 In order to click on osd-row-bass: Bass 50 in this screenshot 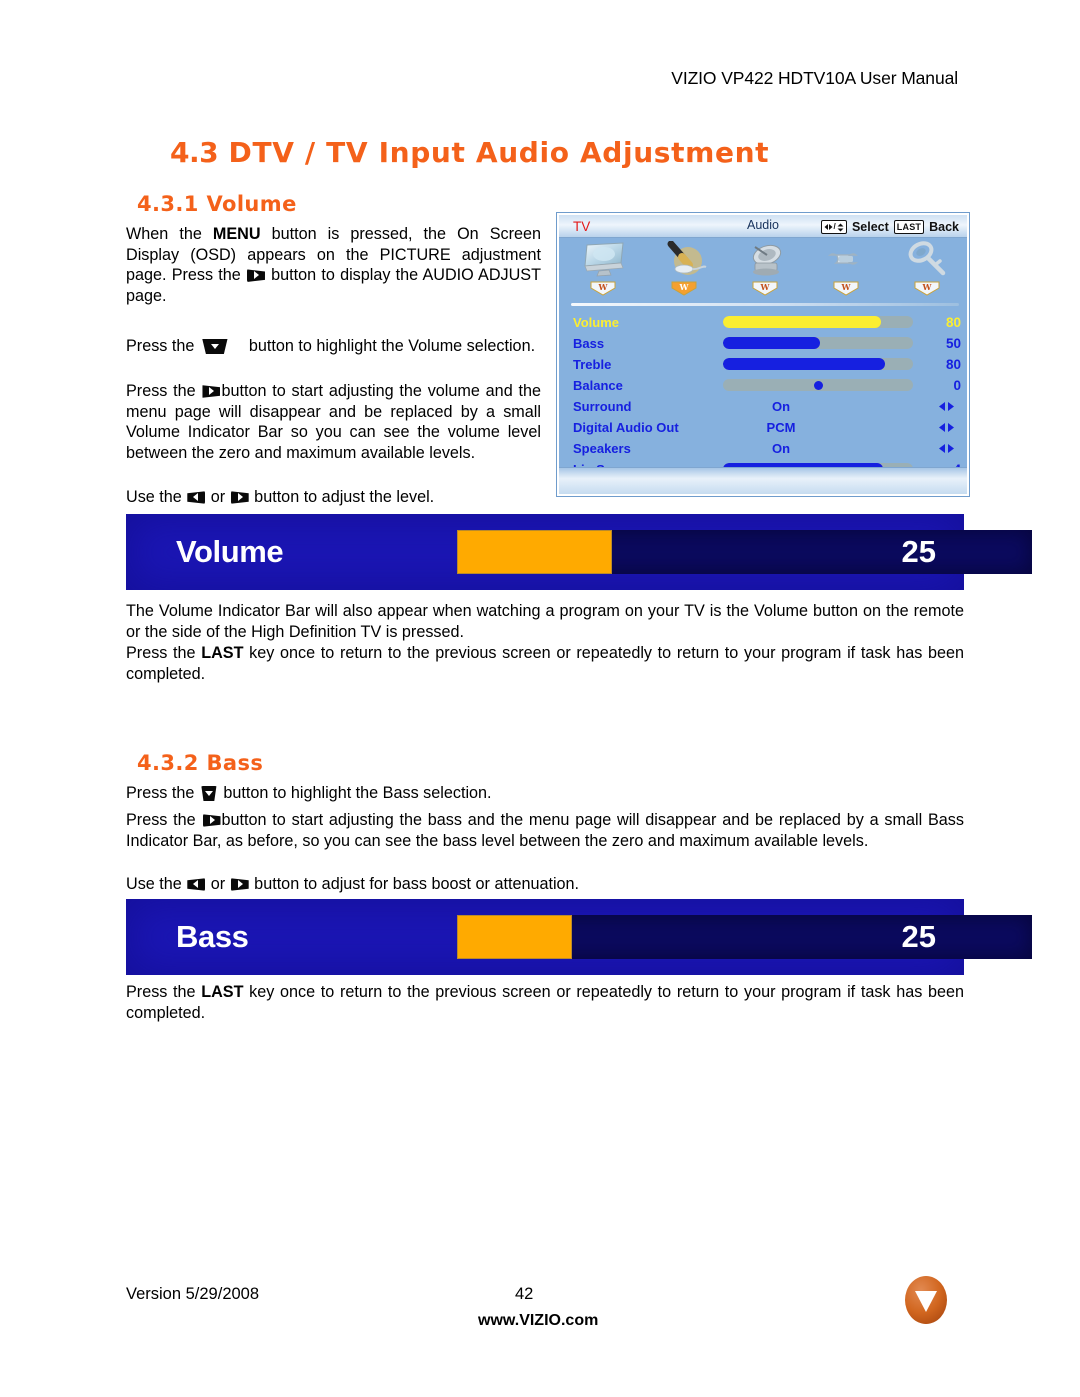, I will do `click(766, 343)`.